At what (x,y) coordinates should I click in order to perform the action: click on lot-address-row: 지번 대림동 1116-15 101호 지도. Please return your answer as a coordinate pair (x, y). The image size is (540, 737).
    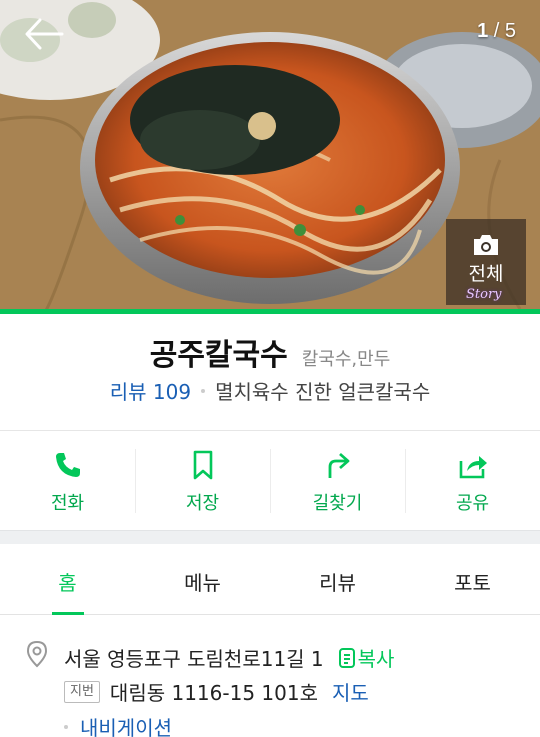
    Looking at the image, I should click on (216, 691).